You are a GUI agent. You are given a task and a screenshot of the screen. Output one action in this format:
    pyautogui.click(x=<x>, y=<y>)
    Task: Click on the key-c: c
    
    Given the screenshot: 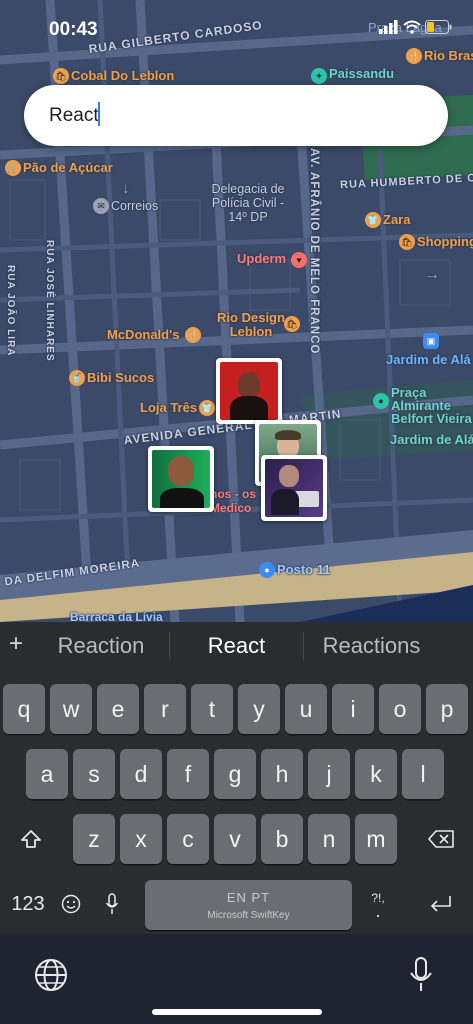 What is the action you would take?
    pyautogui.click(x=188, y=839)
    